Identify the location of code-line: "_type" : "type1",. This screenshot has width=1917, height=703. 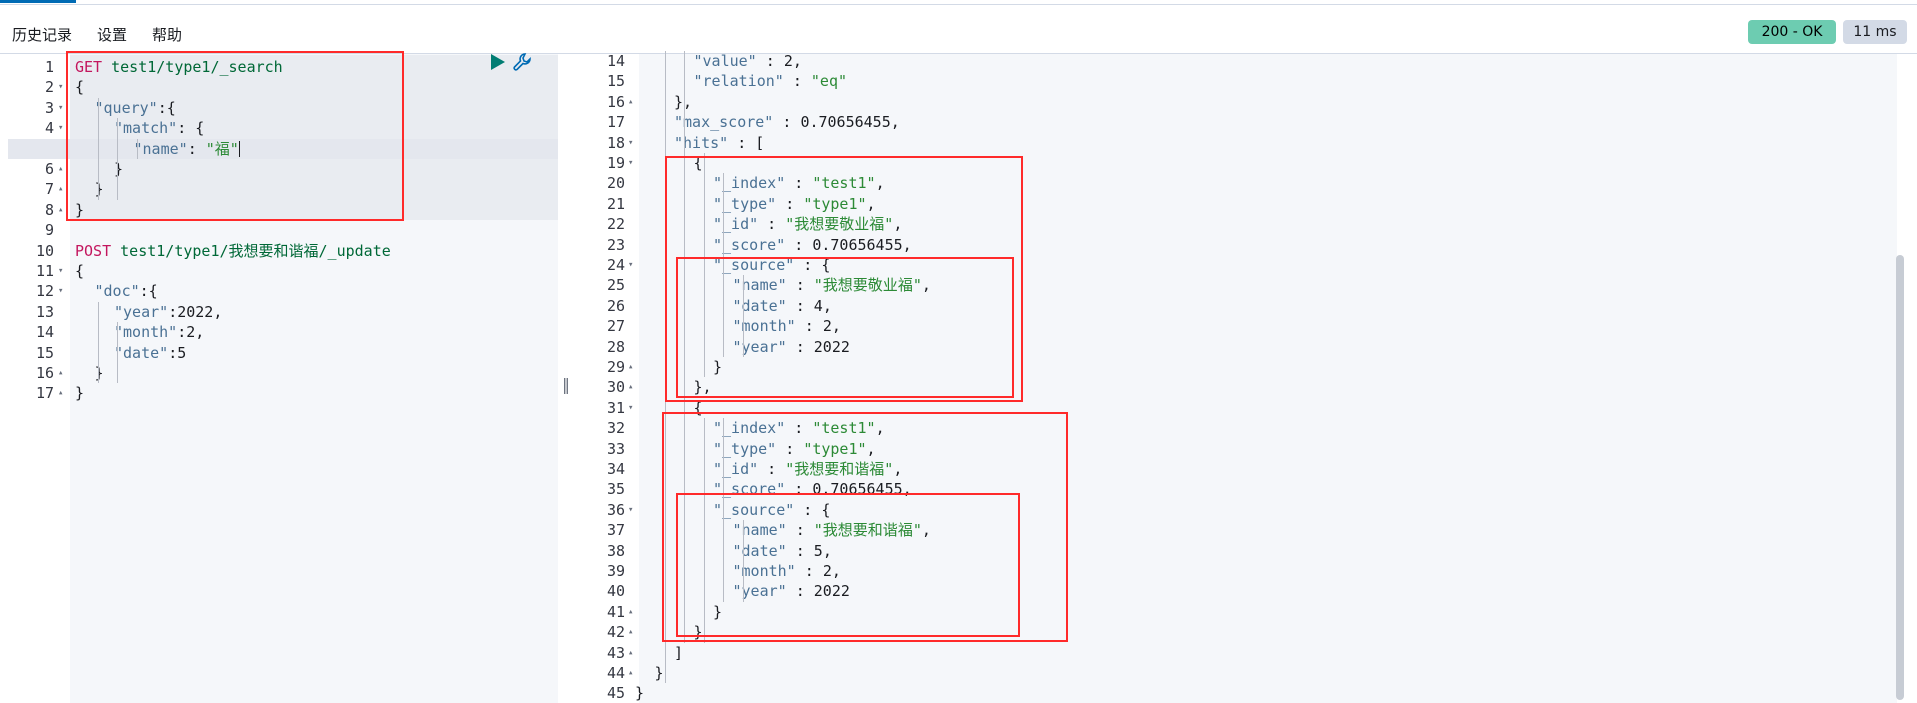
(794, 204).